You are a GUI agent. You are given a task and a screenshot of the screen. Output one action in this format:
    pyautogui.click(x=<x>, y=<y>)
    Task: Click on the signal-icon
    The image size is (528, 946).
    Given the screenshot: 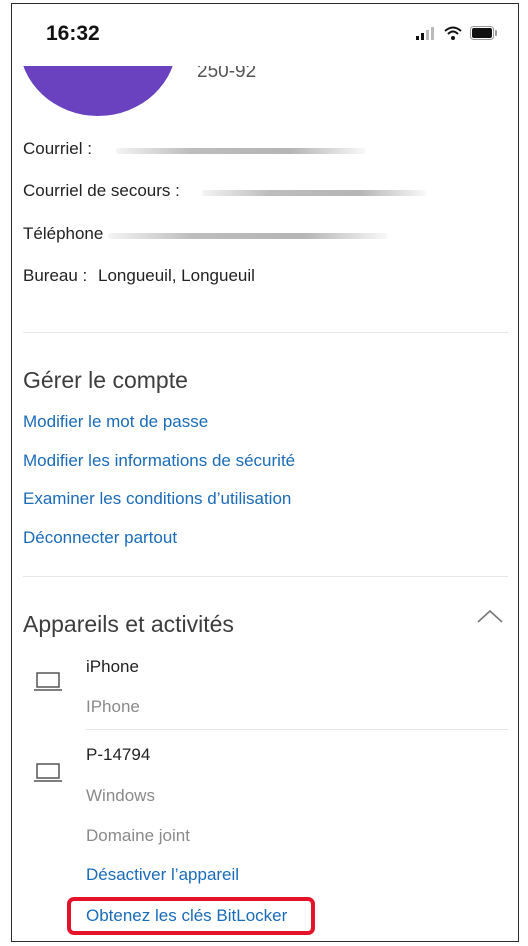 What is the action you would take?
    pyautogui.click(x=425, y=33)
    